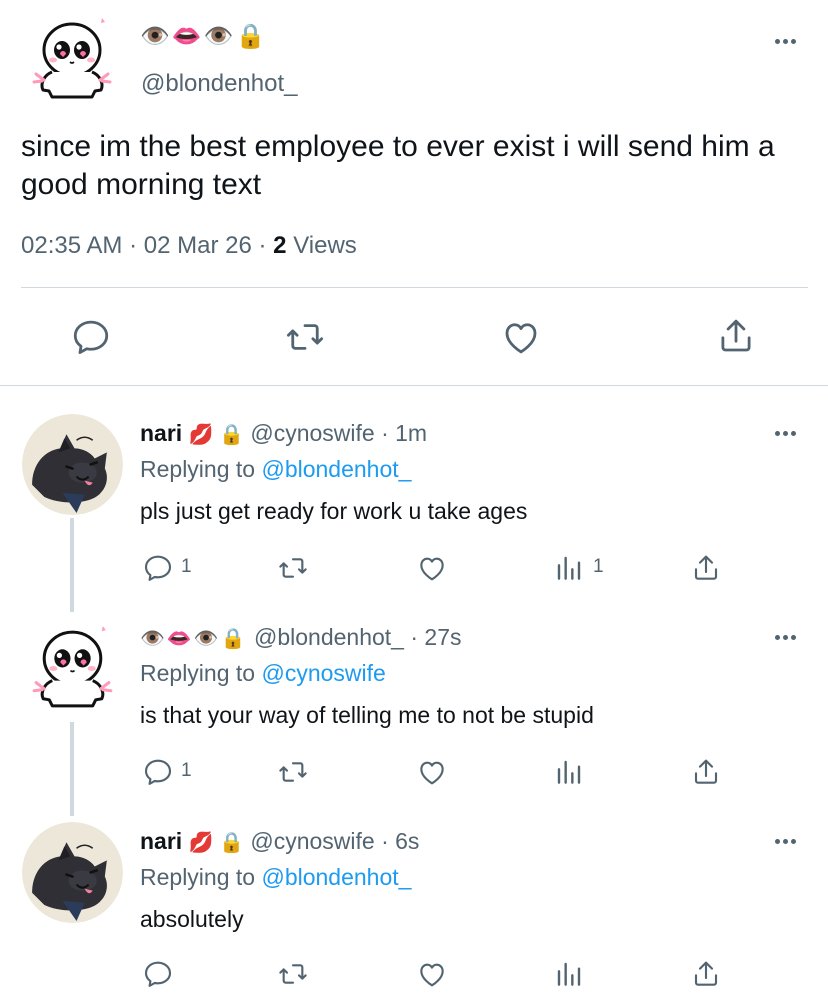  Describe the element at coordinates (325, 245) in the screenshot. I see `views-label: Views` at that location.